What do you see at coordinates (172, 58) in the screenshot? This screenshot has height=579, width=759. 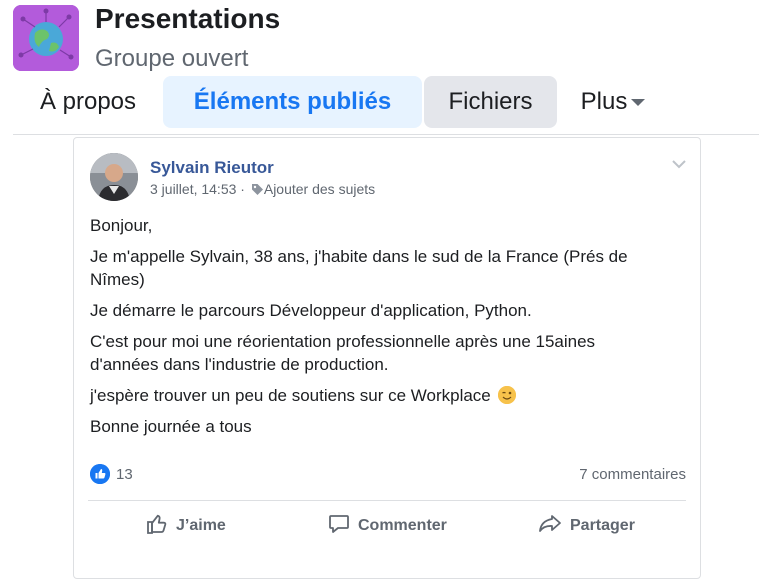 I see `group-privacy-label: Groupe ouvert` at bounding box center [172, 58].